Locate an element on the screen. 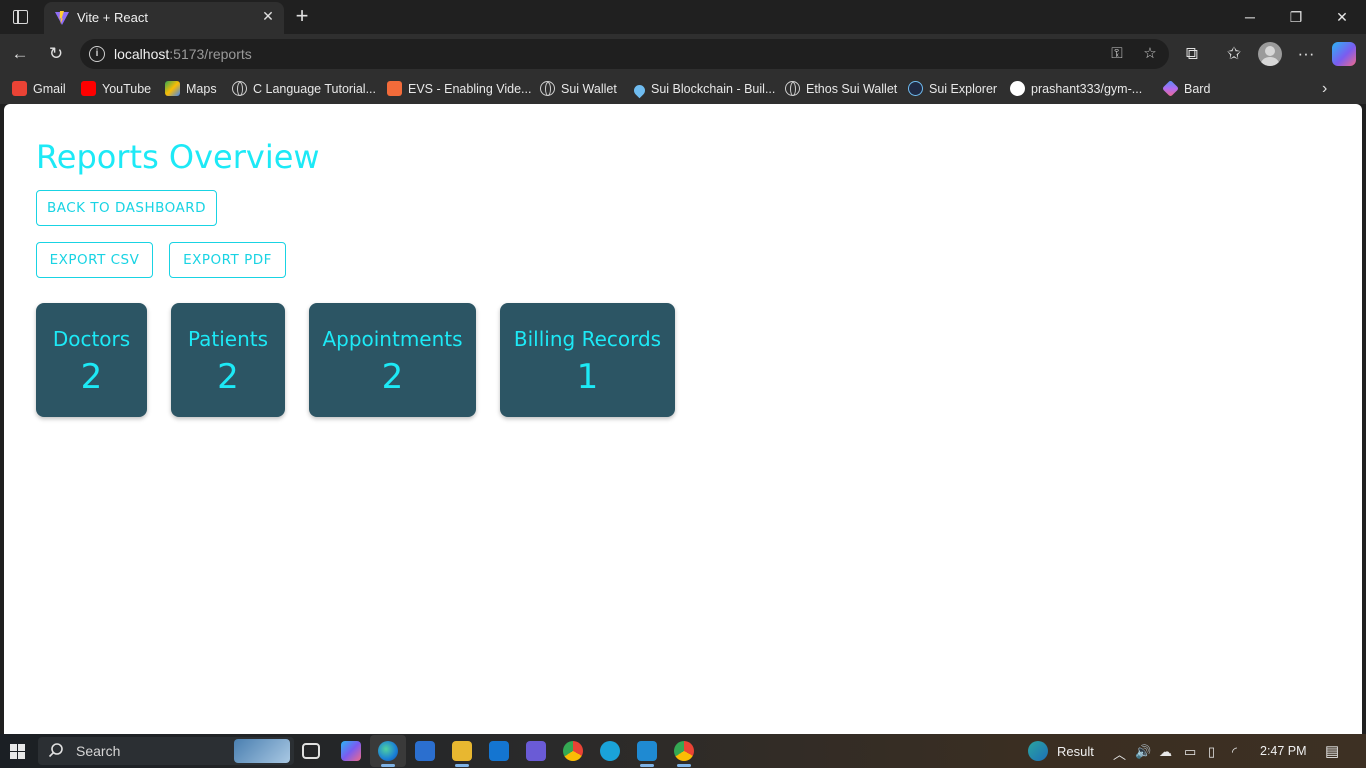  export-csv-button: EXPORT CSV is located at coordinates (94, 260).